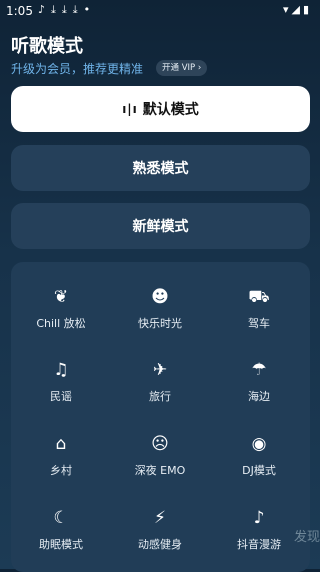  I want to click on new-mode-button: 新鲜模式, so click(160, 226).